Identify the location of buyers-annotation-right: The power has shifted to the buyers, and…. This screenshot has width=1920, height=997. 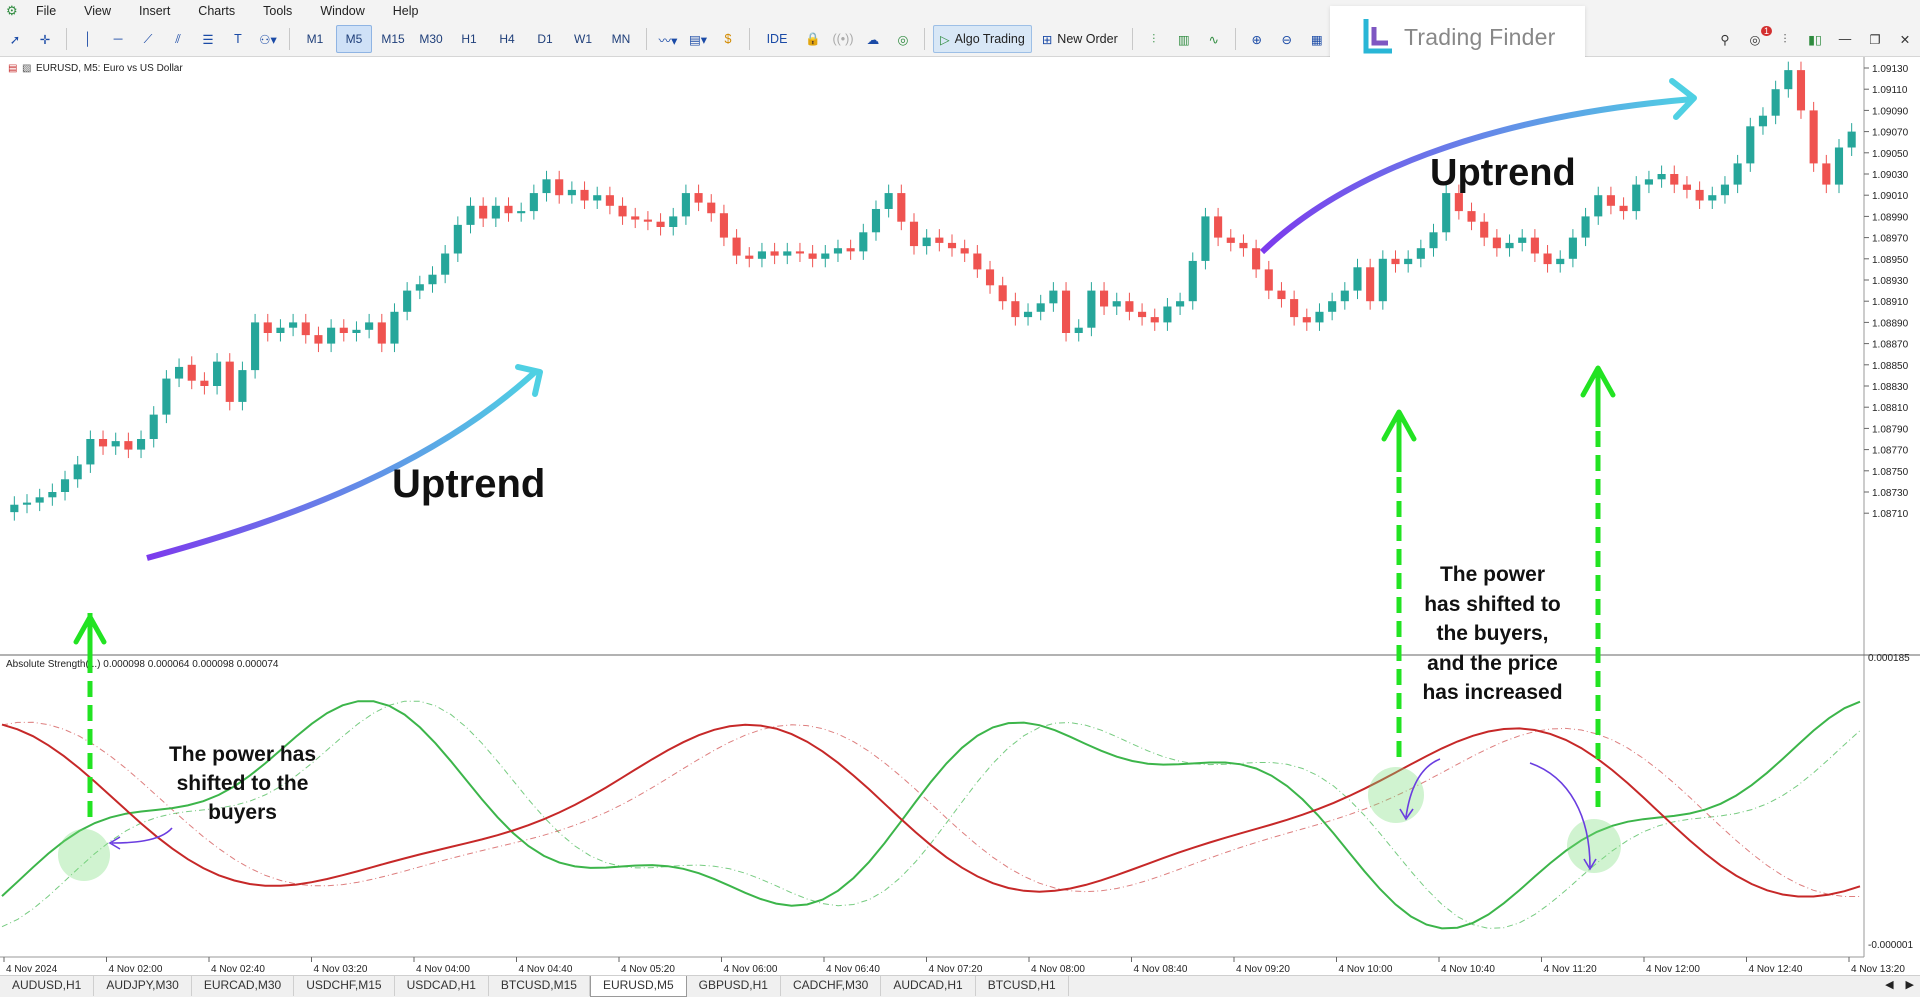
(1492, 634).